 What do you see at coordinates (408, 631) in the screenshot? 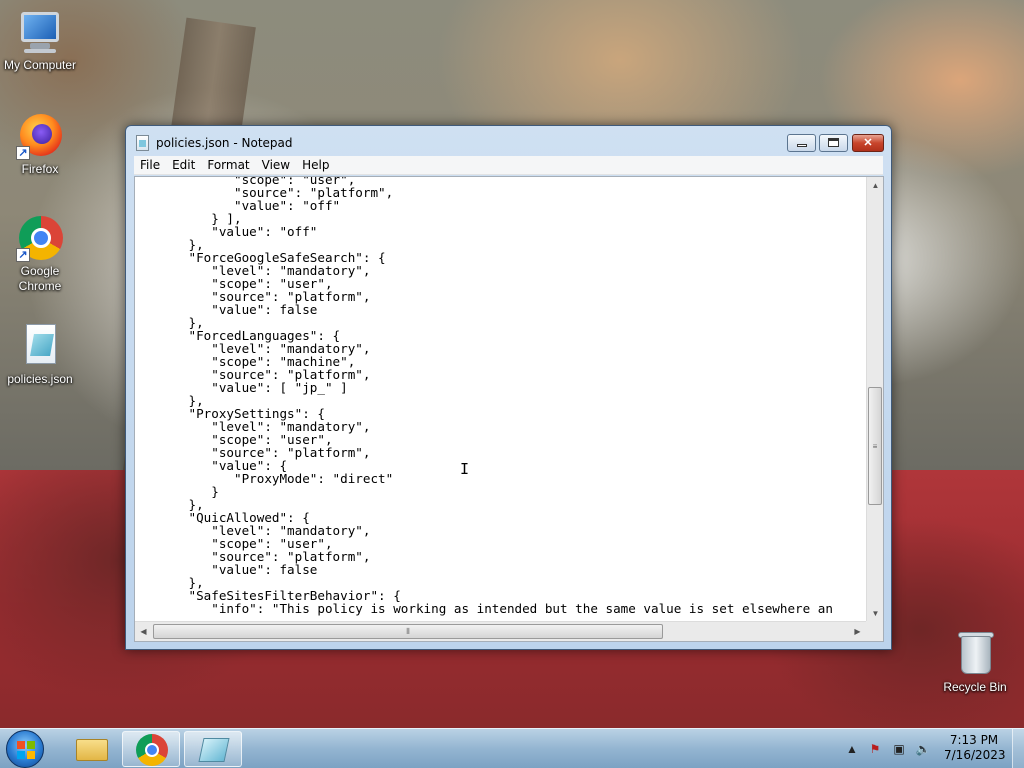
I see `horizontal-scroll-thumb: ⦀` at bounding box center [408, 631].